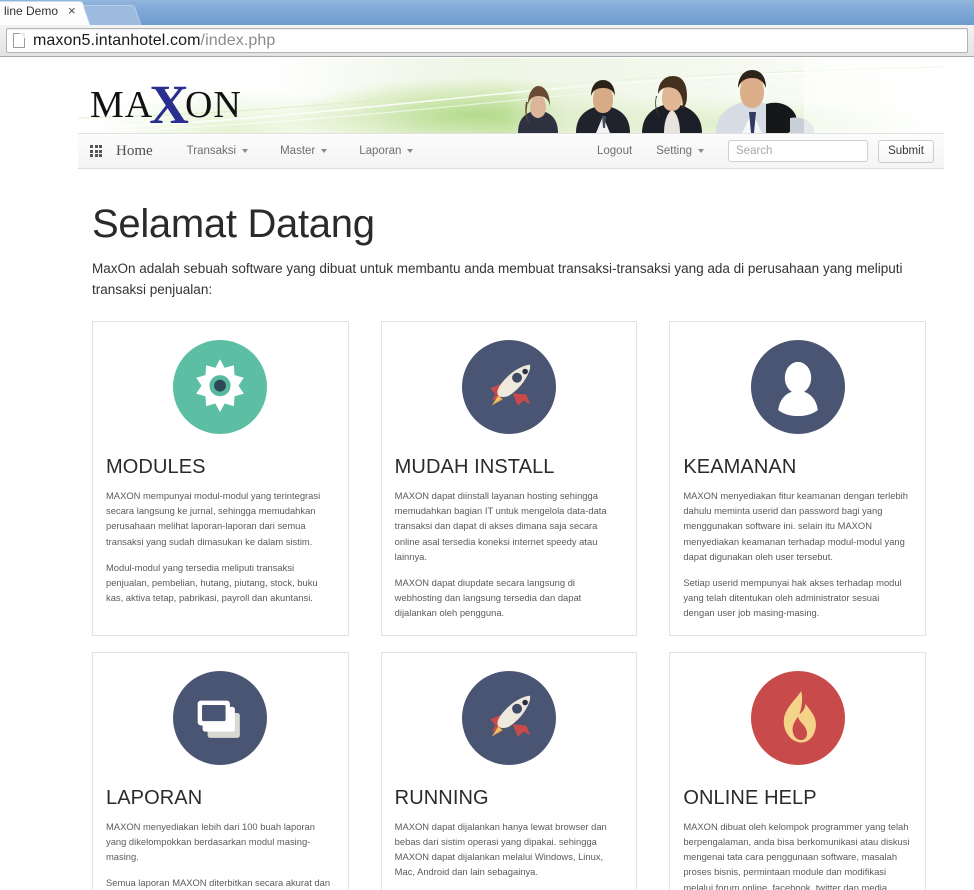 This screenshot has height=890, width=974. I want to click on search-input, so click(798, 151).